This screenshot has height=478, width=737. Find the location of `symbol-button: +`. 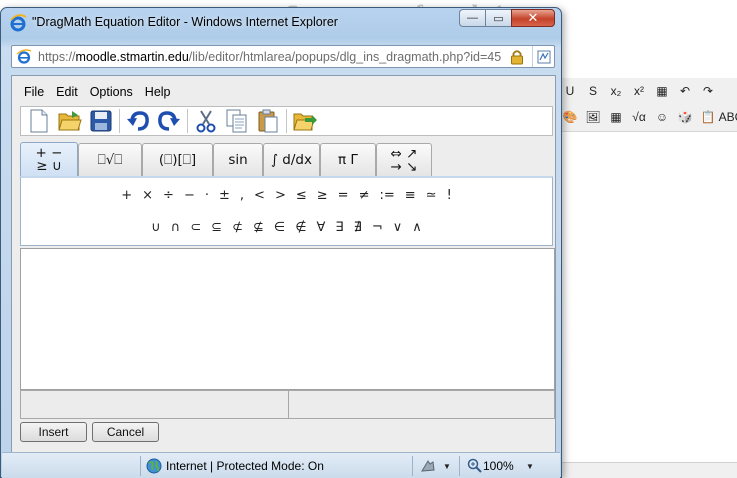

symbol-button: + is located at coordinates (126, 195).